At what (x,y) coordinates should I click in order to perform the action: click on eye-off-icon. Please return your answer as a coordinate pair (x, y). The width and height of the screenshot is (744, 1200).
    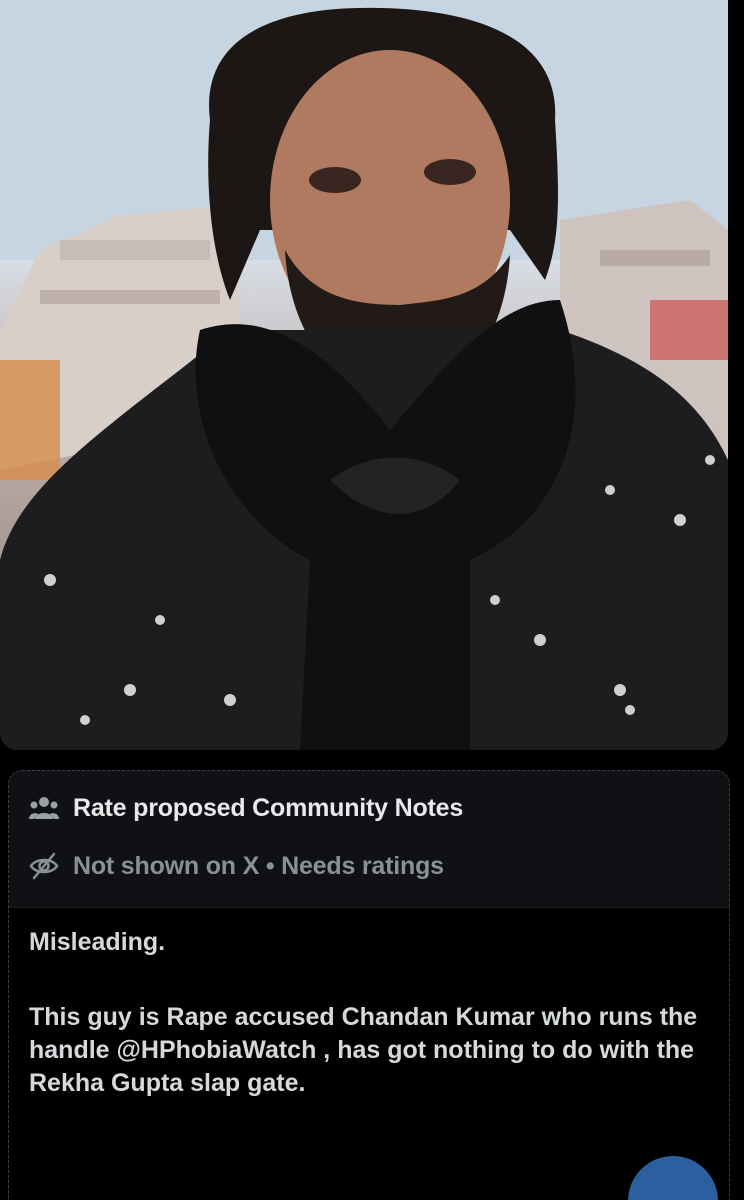
    Looking at the image, I should click on (44, 866).